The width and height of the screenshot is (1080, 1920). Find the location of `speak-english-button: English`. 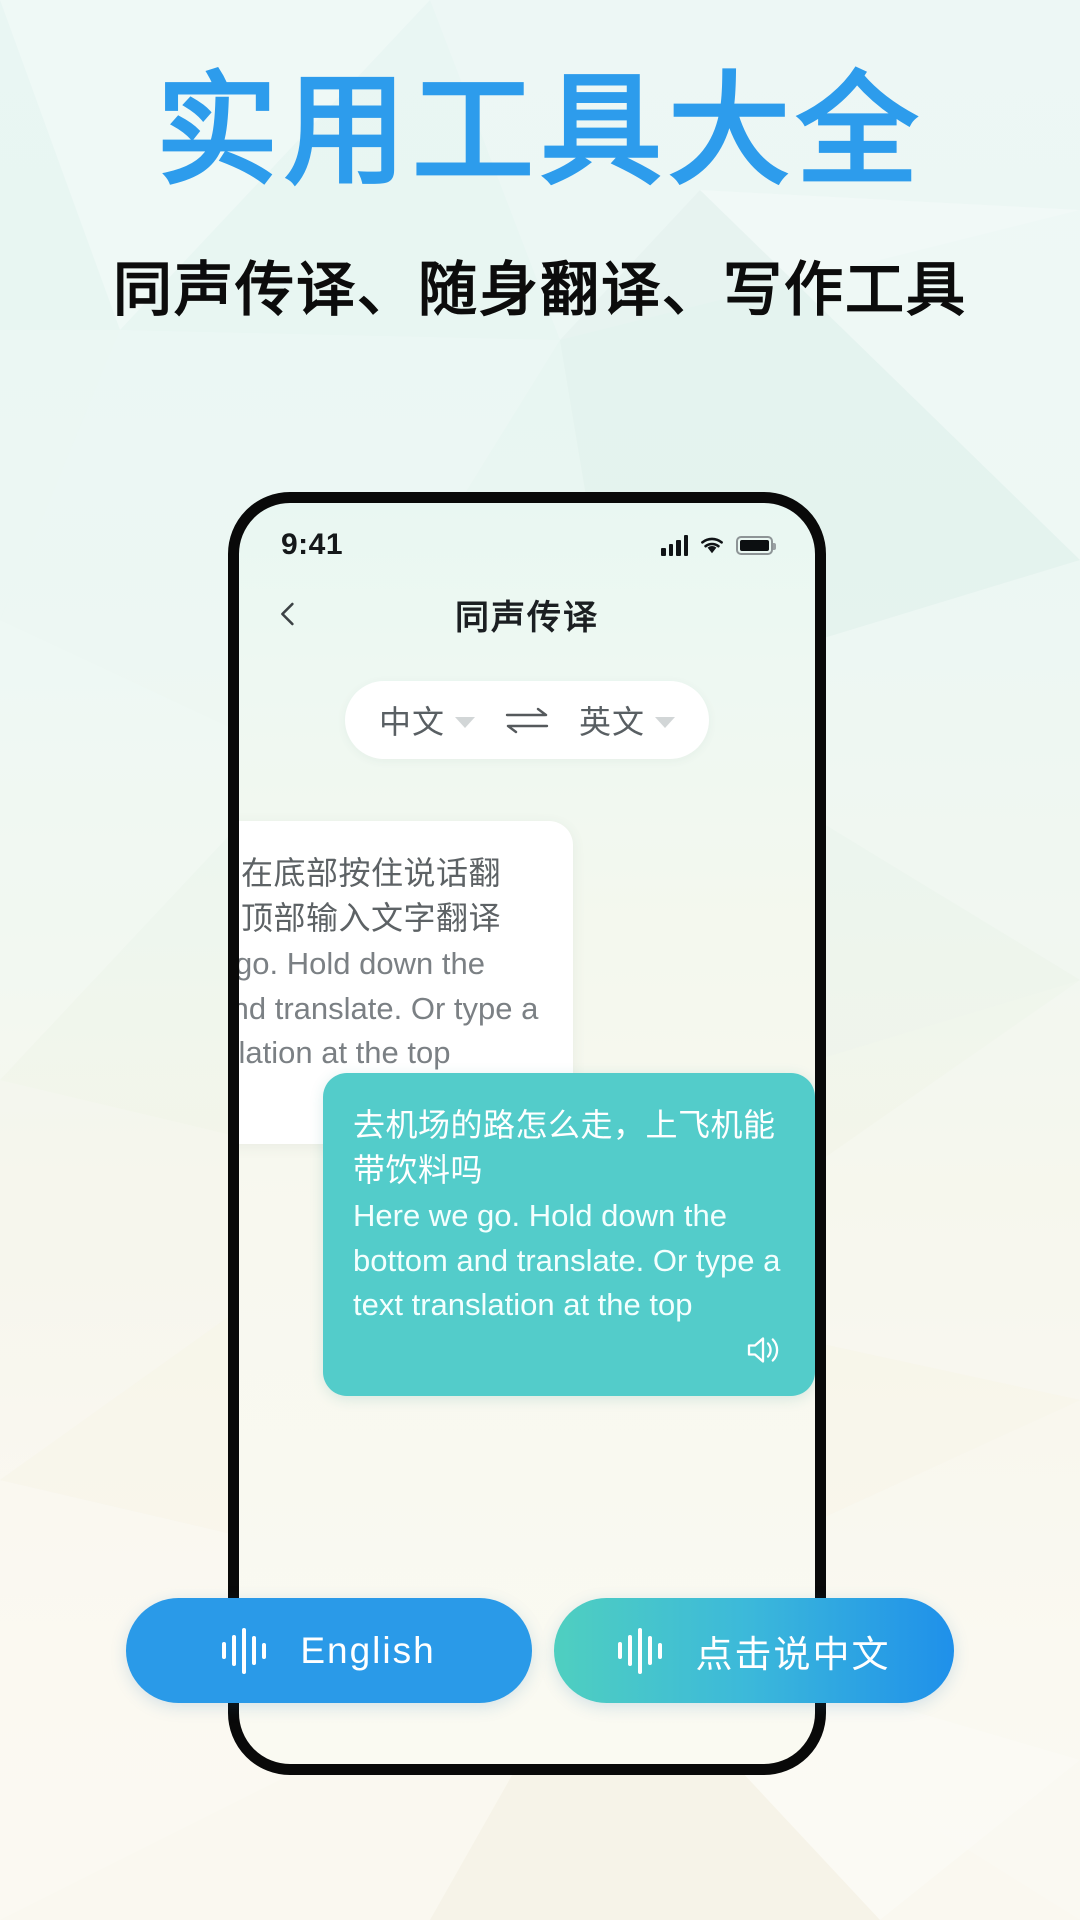

speak-english-button: English is located at coordinates (329, 1650).